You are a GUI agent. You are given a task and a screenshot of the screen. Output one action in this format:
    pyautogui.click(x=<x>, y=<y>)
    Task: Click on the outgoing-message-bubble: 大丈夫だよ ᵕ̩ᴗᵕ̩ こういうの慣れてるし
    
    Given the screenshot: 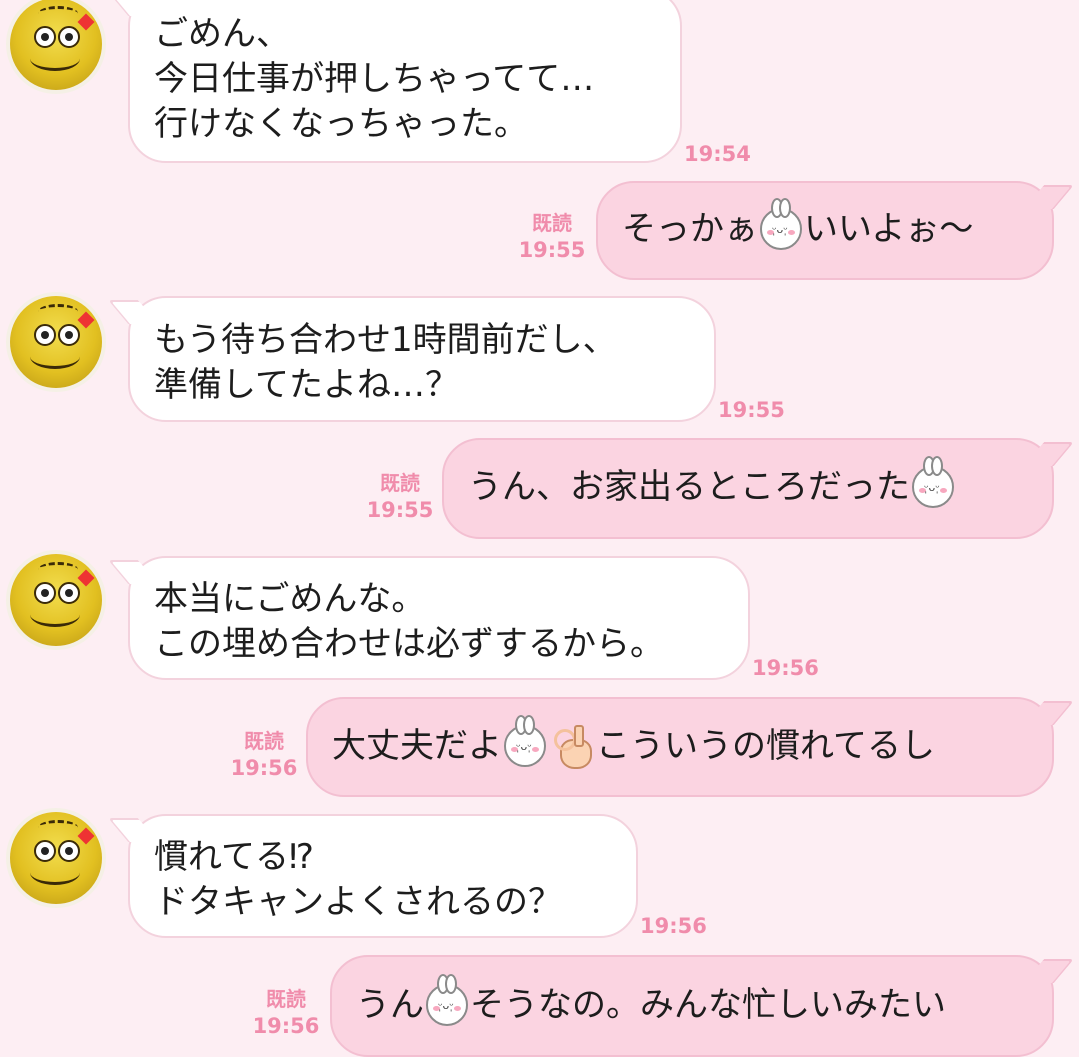 What is the action you would take?
    pyautogui.click(x=680, y=747)
    